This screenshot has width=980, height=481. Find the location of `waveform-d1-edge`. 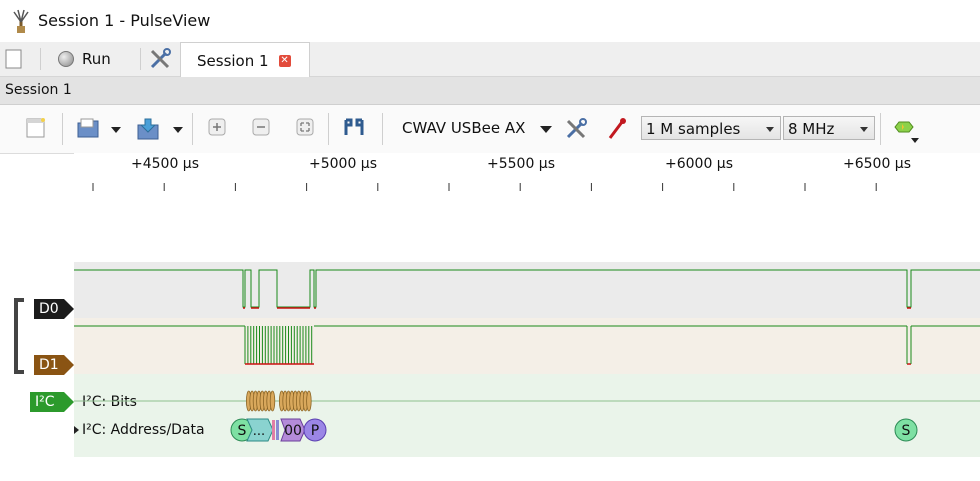

waveform-d1-edge is located at coordinates (909, 345).